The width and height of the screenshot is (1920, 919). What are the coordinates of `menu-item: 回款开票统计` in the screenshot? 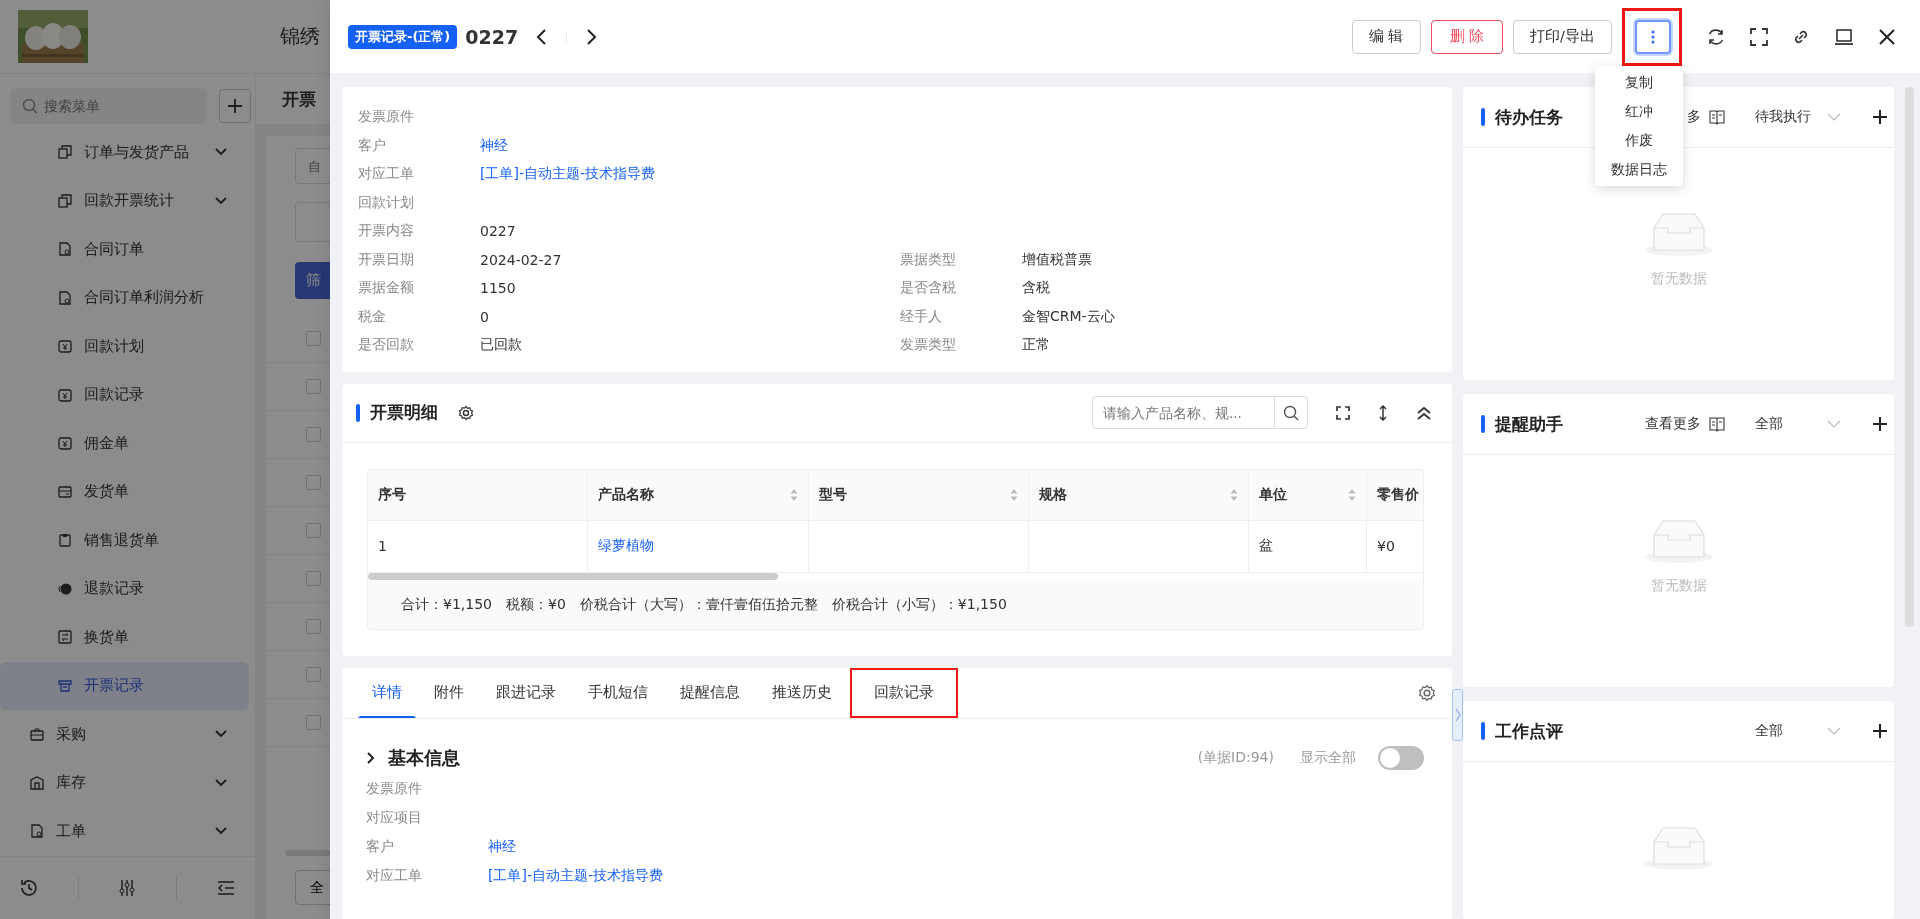 It's located at (124, 200).